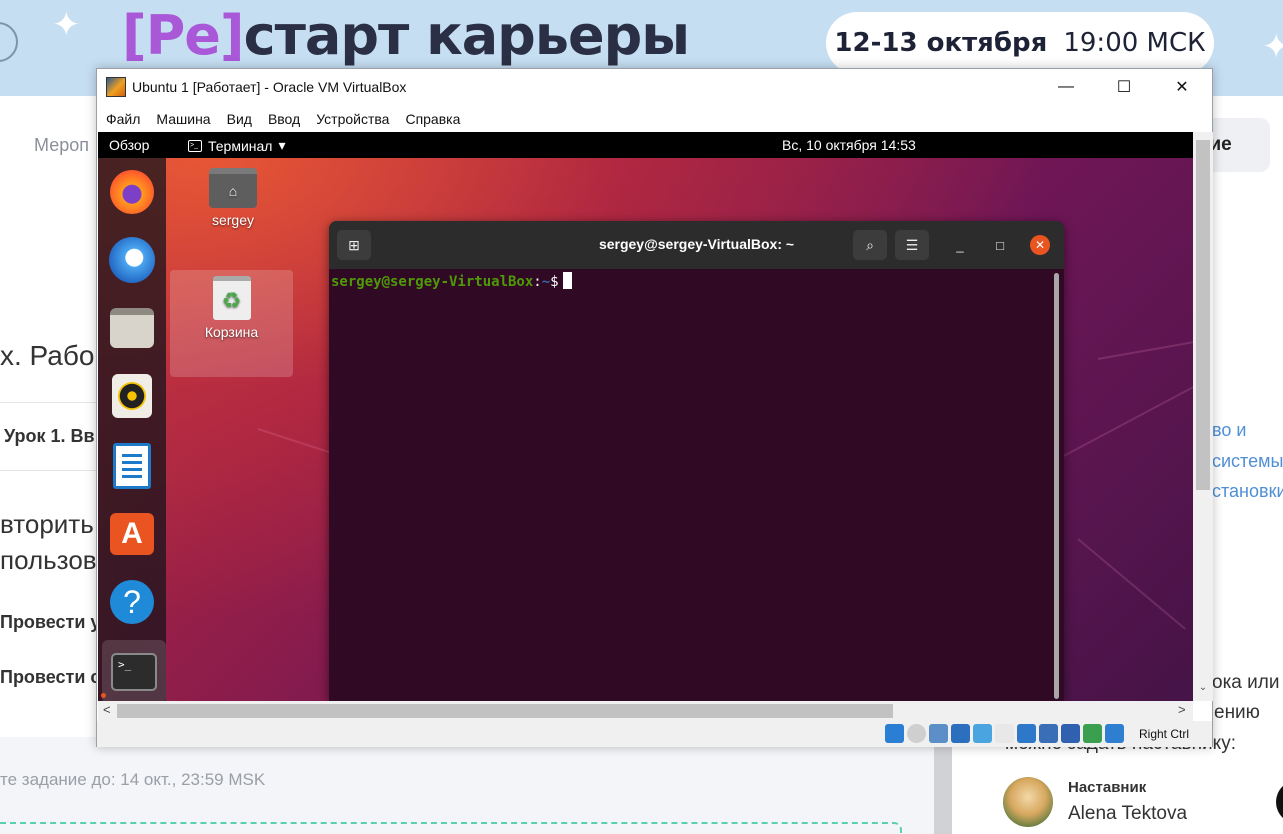 This screenshot has height=834, width=1283. Describe the element at coordinates (432, 119) in the screenshot. I see `menu-help: Справка` at that location.